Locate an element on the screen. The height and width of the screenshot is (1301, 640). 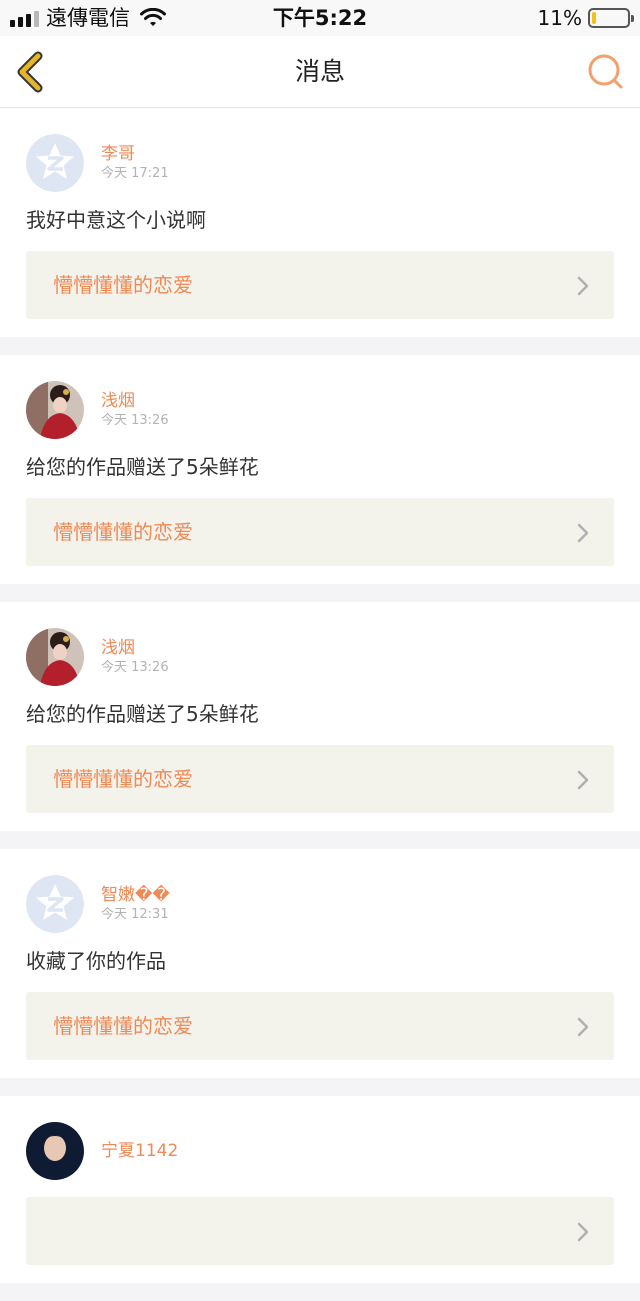
message-meta: 宁夏1142 is located at coordinates (139, 1151).